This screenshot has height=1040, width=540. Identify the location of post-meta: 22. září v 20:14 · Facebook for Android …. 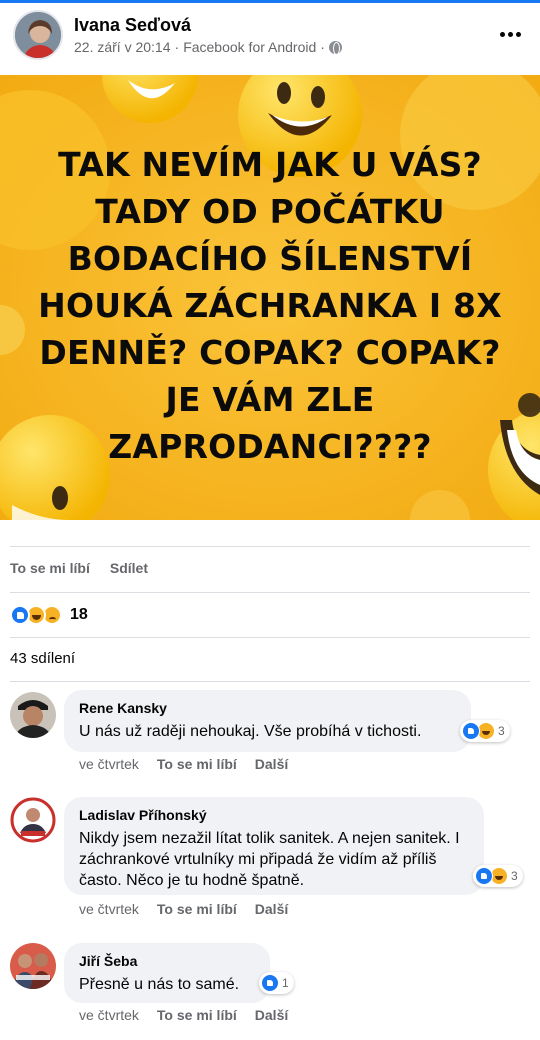
(208, 47).